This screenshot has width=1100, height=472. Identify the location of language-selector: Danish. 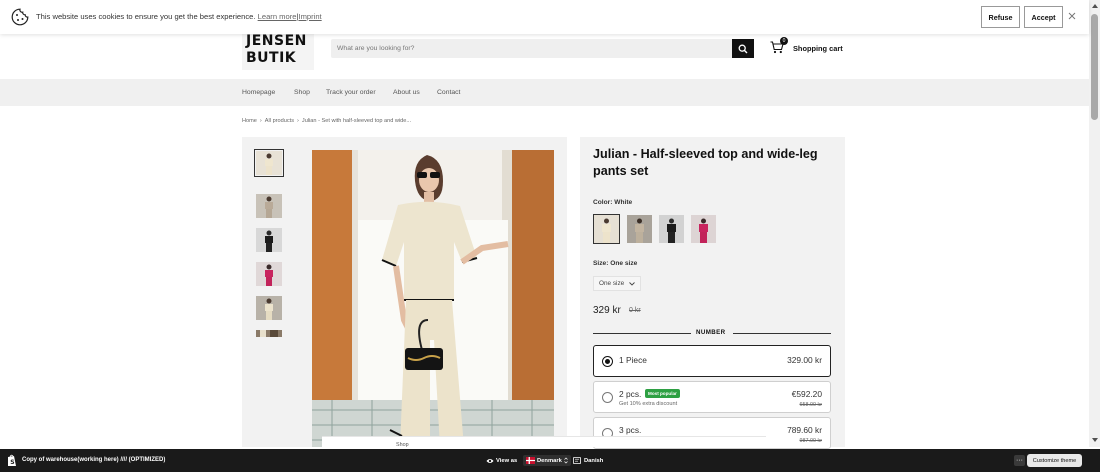
(588, 460).